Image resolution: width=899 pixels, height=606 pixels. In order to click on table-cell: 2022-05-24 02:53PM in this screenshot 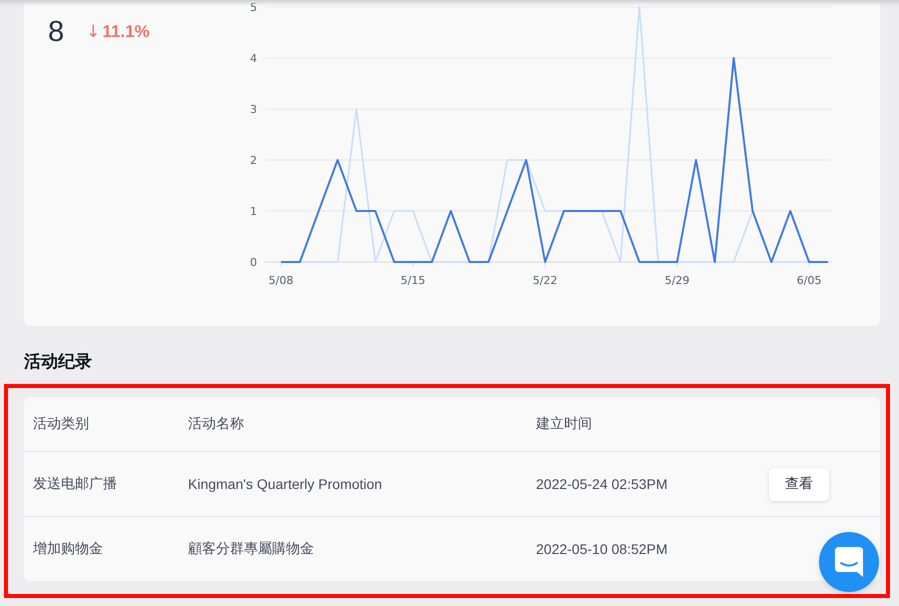, I will do `click(602, 484)`.